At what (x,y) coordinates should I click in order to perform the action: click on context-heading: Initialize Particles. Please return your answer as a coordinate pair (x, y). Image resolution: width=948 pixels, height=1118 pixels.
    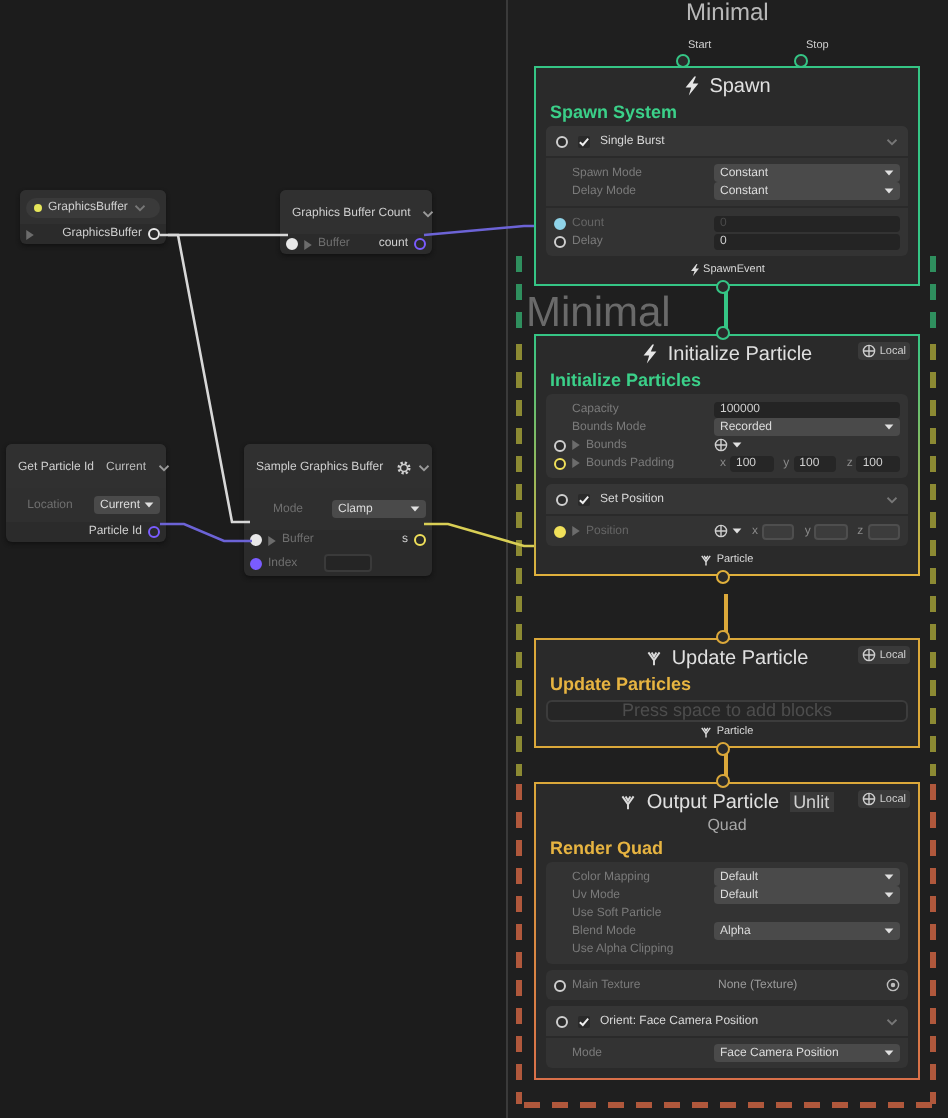
    Looking at the image, I should click on (626, 381).